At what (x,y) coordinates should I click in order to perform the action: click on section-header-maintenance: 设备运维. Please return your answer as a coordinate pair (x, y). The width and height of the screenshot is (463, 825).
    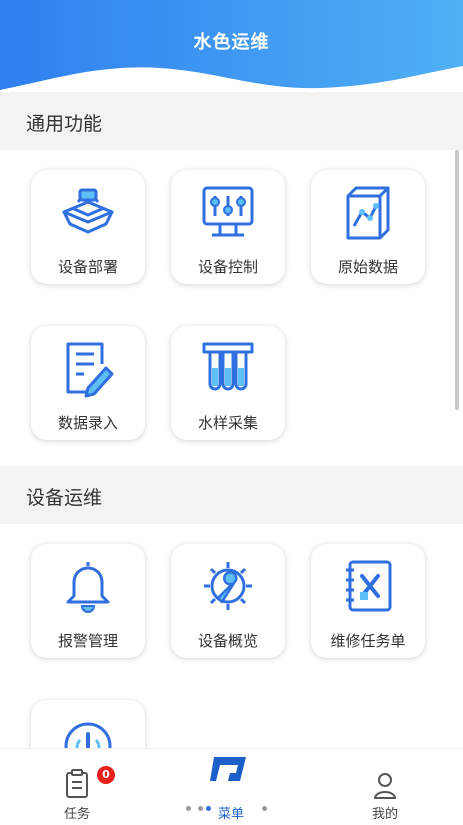
    Looking at the image, I should click on (231, 495).